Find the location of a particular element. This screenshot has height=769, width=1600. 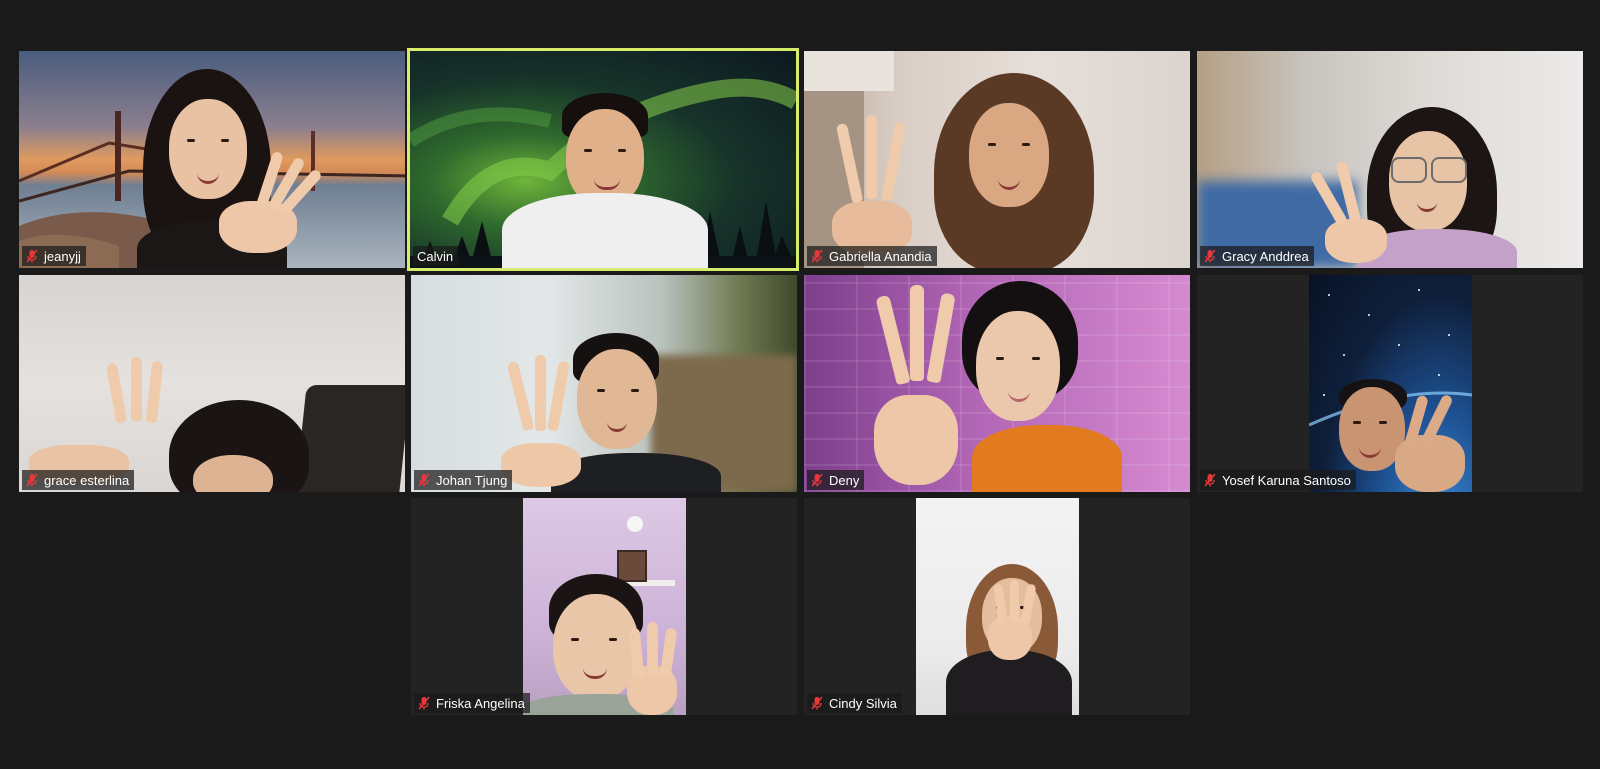

chair-back is located at coordinates (350, 438).